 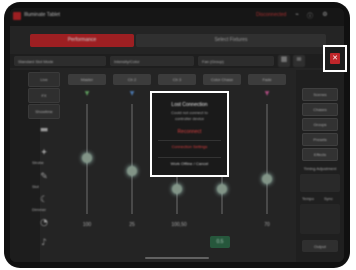 I want to click on connection-settings-button: Connection Settings, so click(x=189, y=145).